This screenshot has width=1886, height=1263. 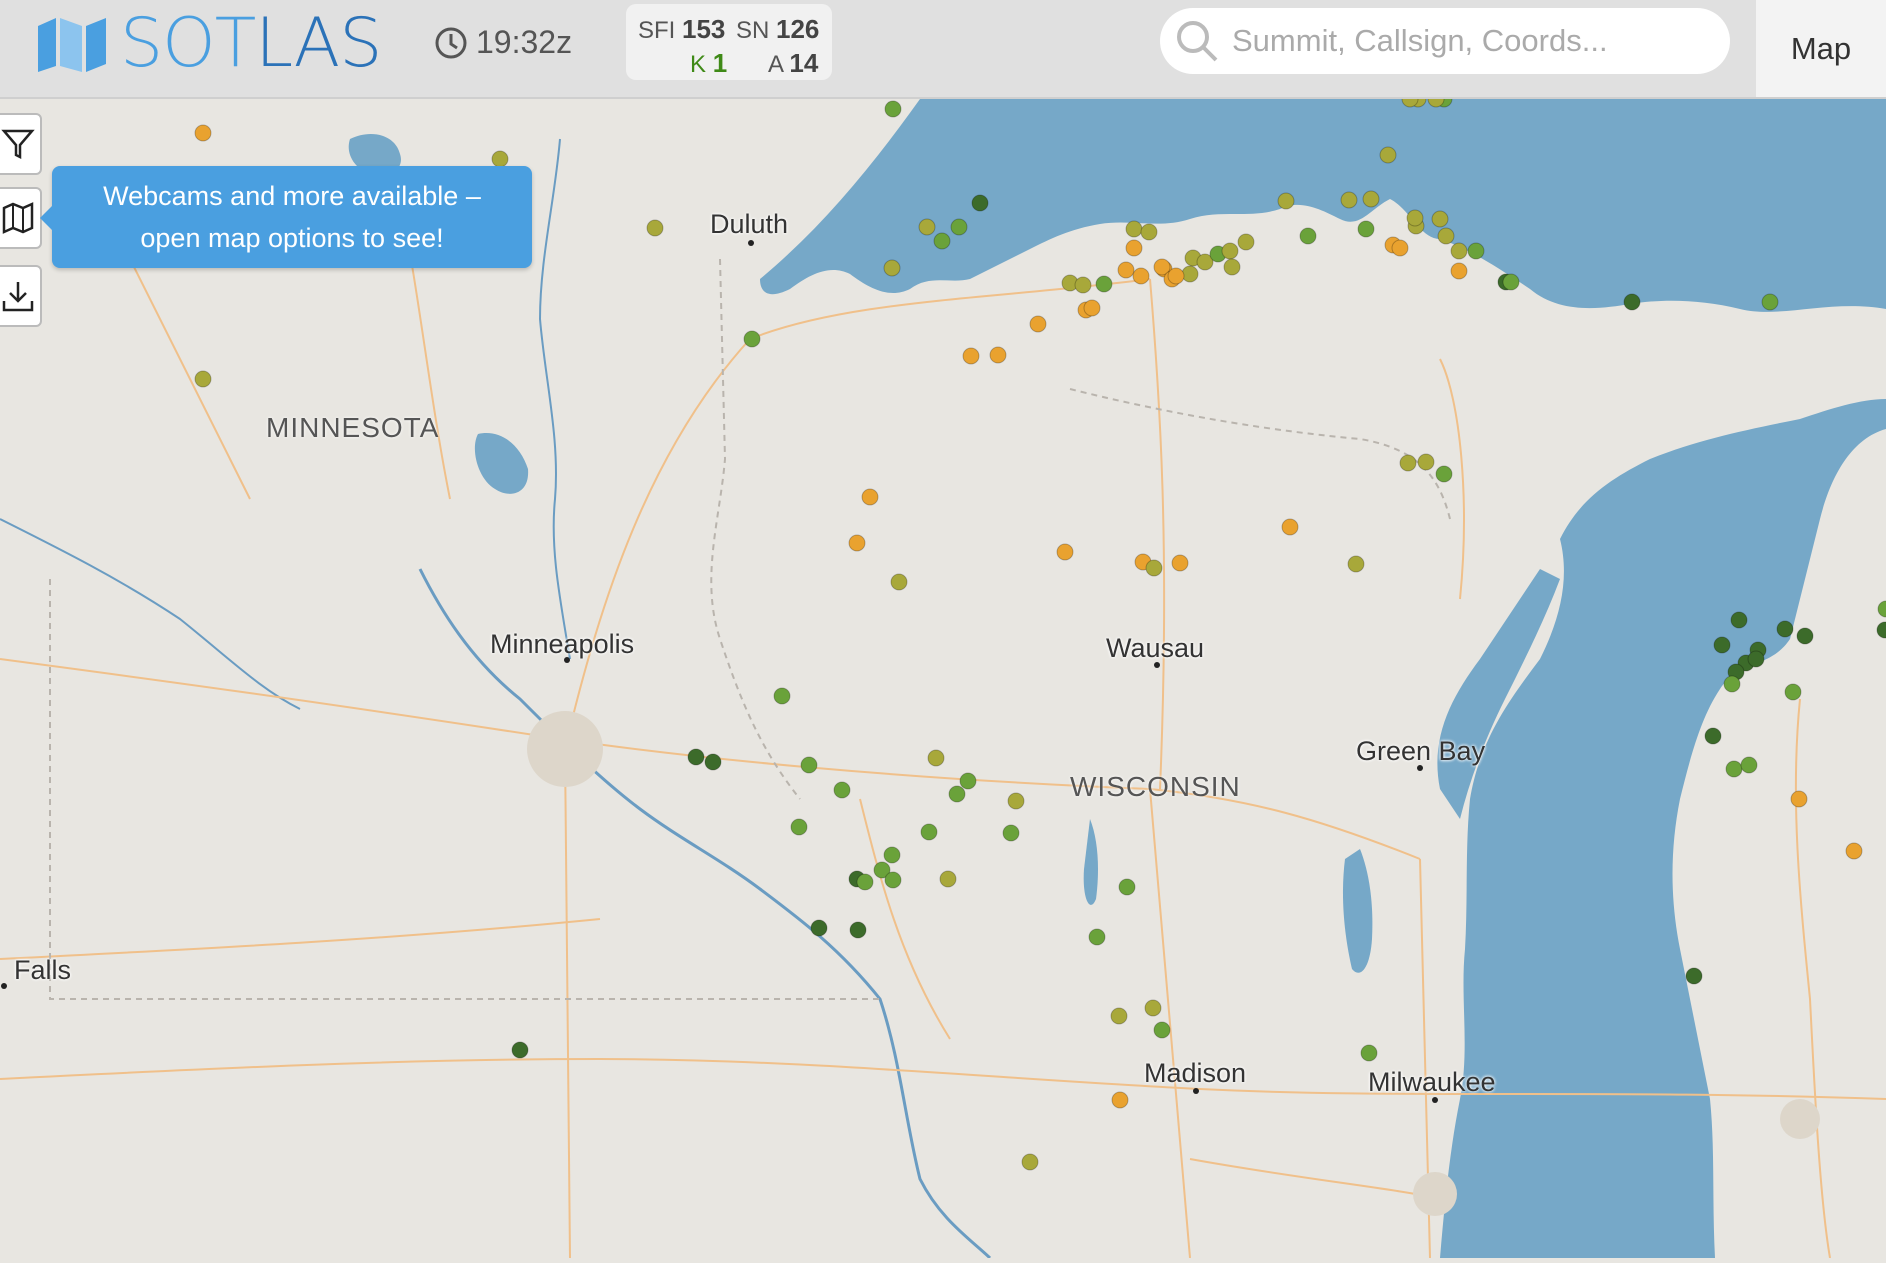 I want to click on search-box, so click(x=1445, y=41).